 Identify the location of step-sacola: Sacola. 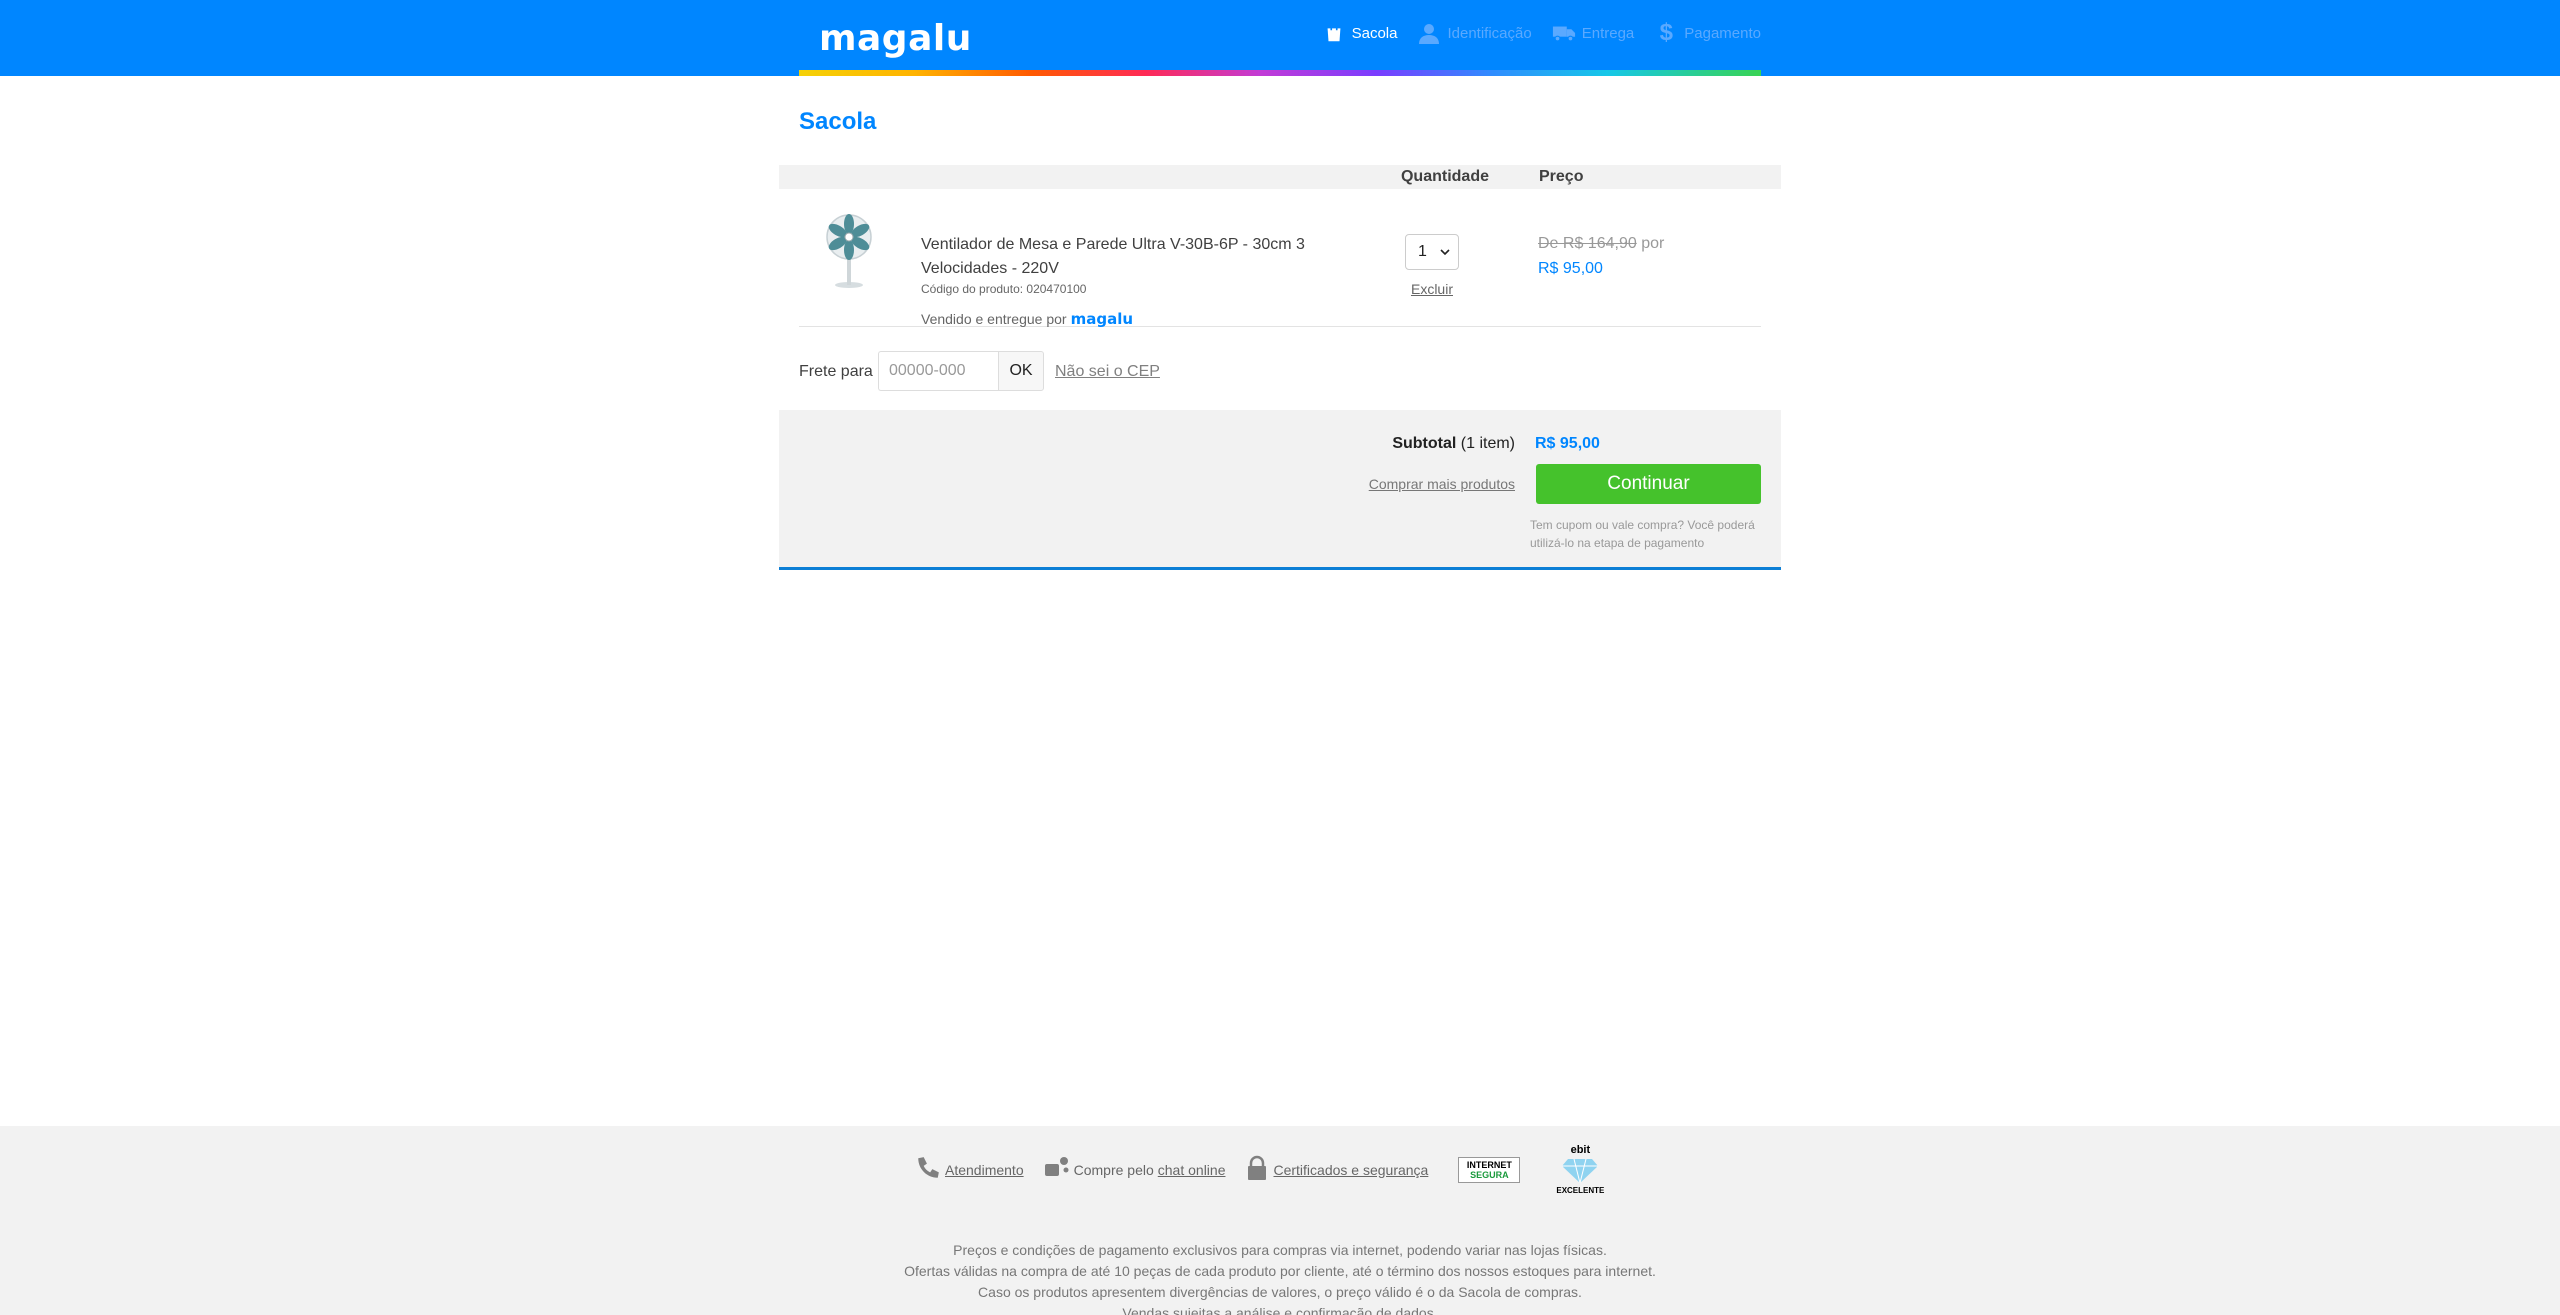
(1360, 33).